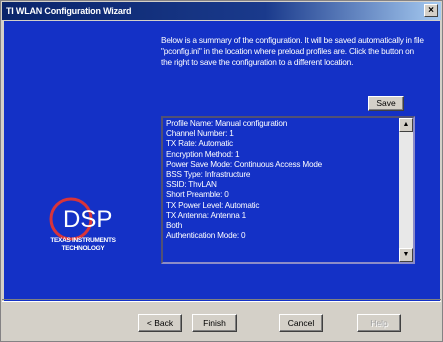  What do you see at coordinates (203, 154) in the screenshot?
I see `config-line: Encryption Method: 1` at bounding box center [203, 154].